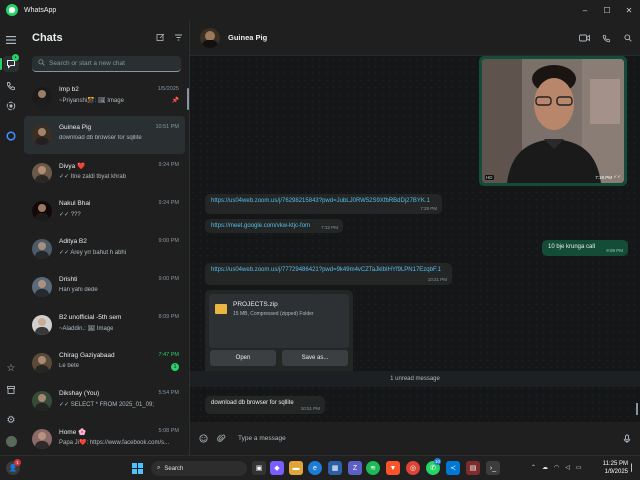 This screenshot has width=640, height=480. I want to click on close-button: ✕, so click(629, 10).